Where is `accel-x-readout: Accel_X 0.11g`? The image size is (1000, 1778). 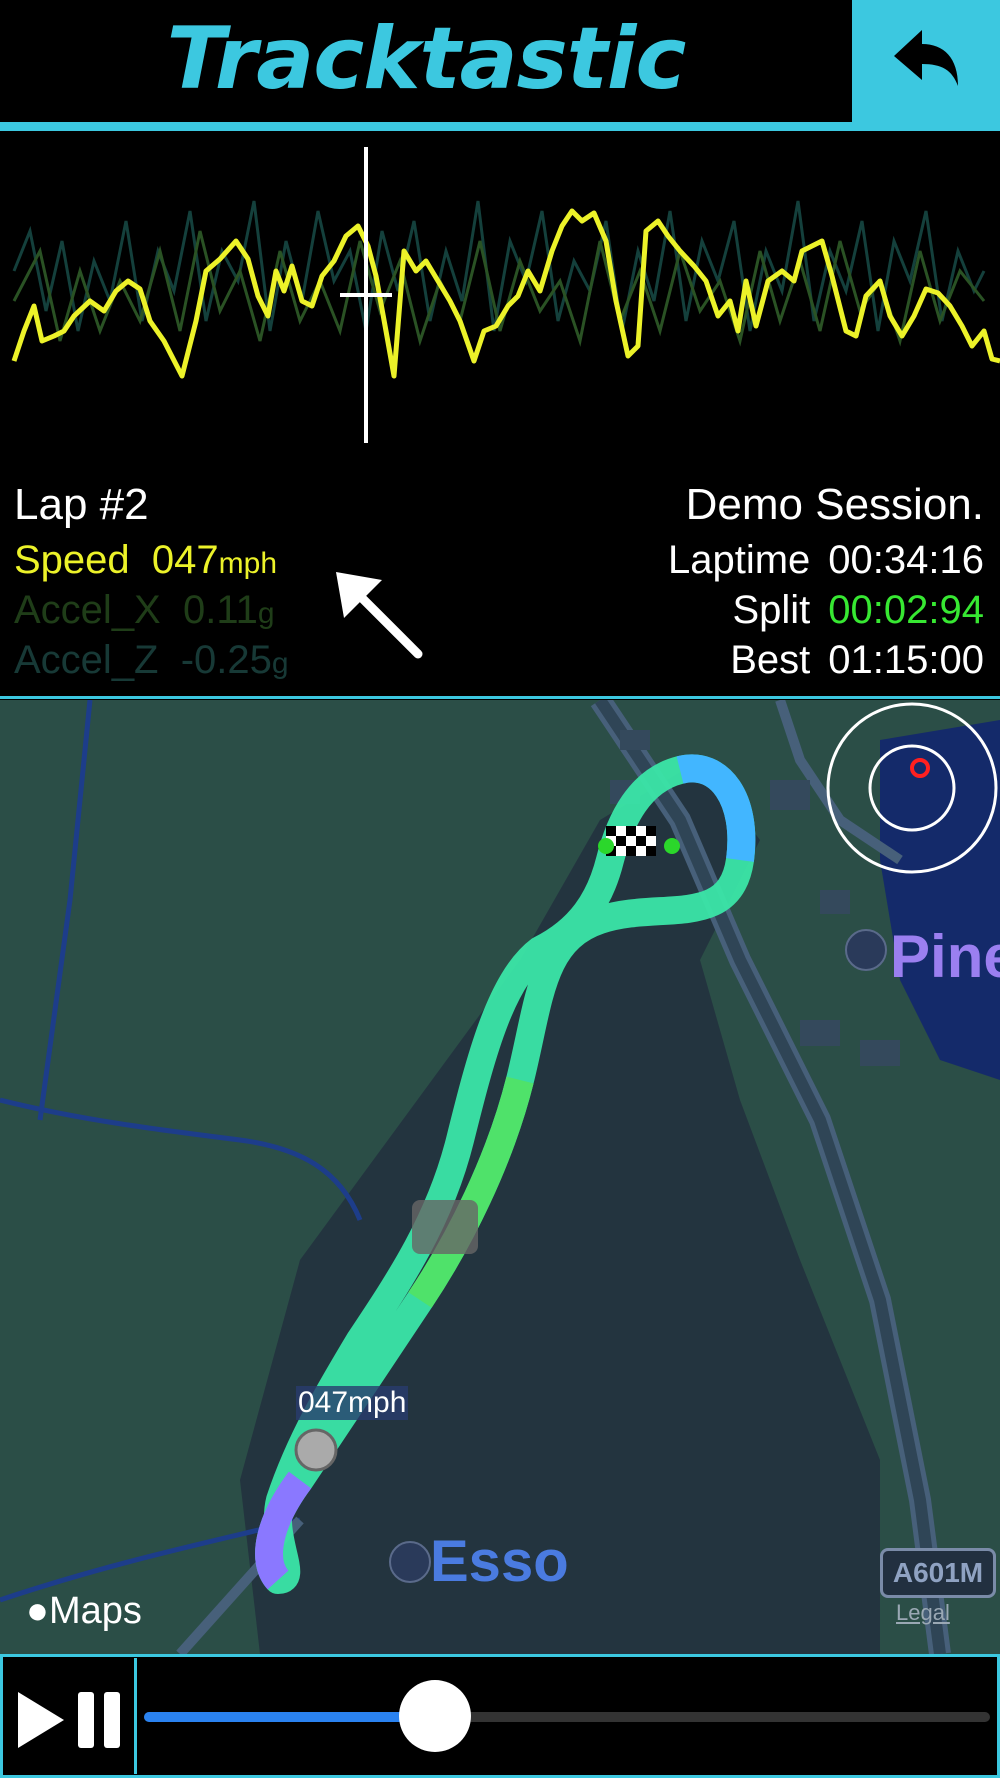
accel-x-readout: Accel_X 0.11g is located at coordinates (144, 610).